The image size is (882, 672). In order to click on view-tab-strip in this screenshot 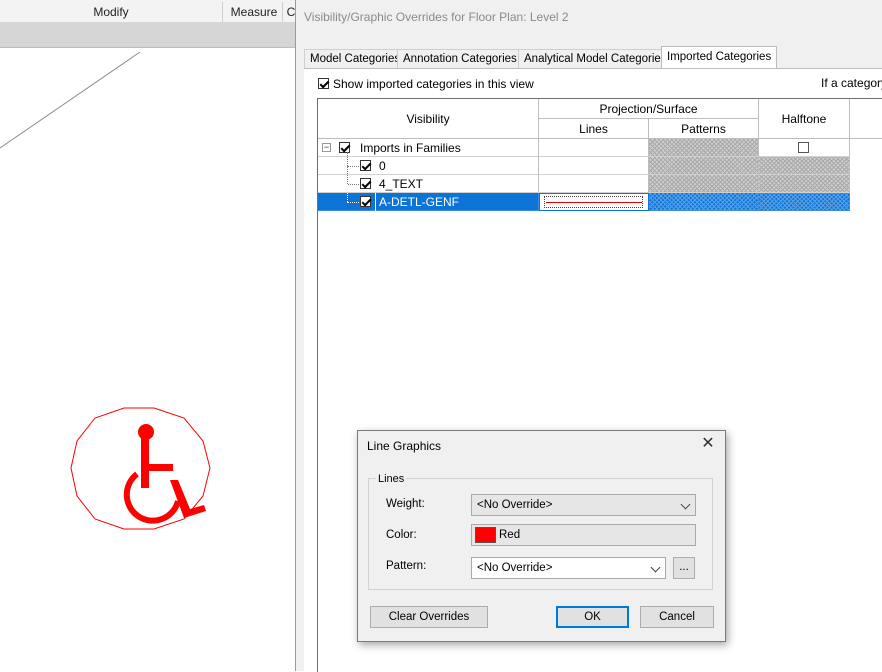, I will do `click(148, 35)`.